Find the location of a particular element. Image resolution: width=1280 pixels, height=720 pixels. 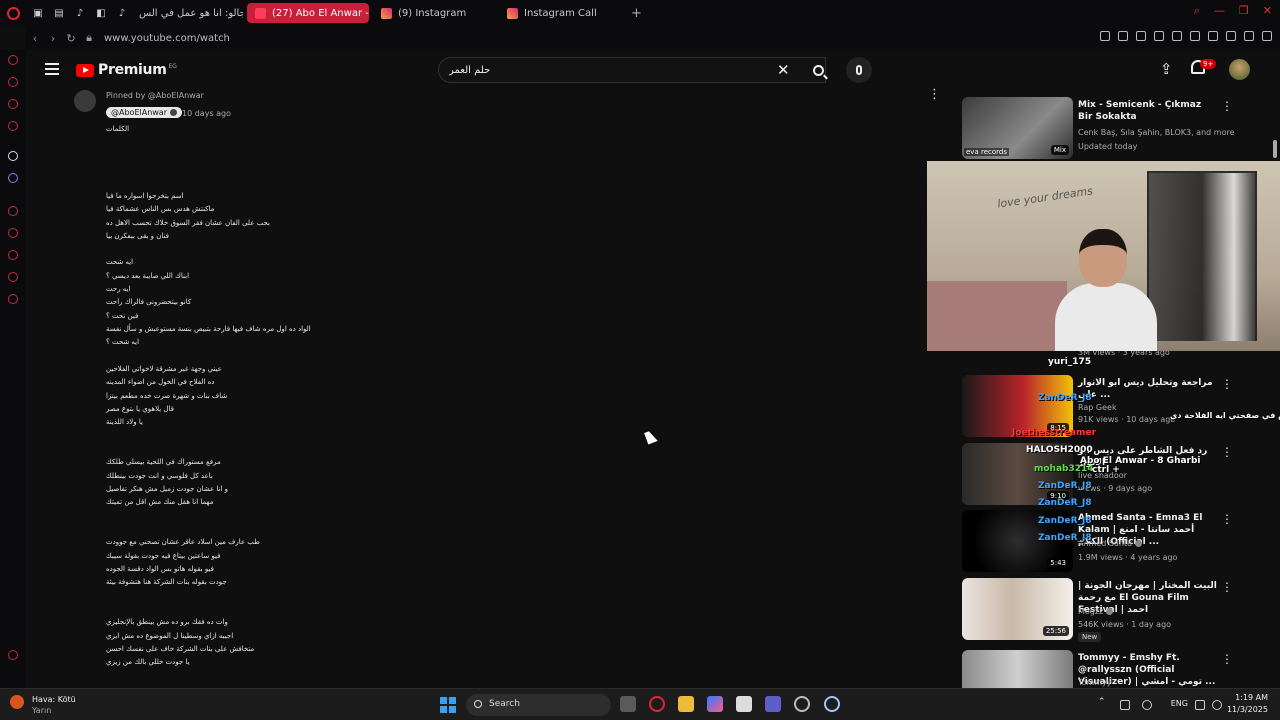

translate-icon is located at coordinates (1159, 36).